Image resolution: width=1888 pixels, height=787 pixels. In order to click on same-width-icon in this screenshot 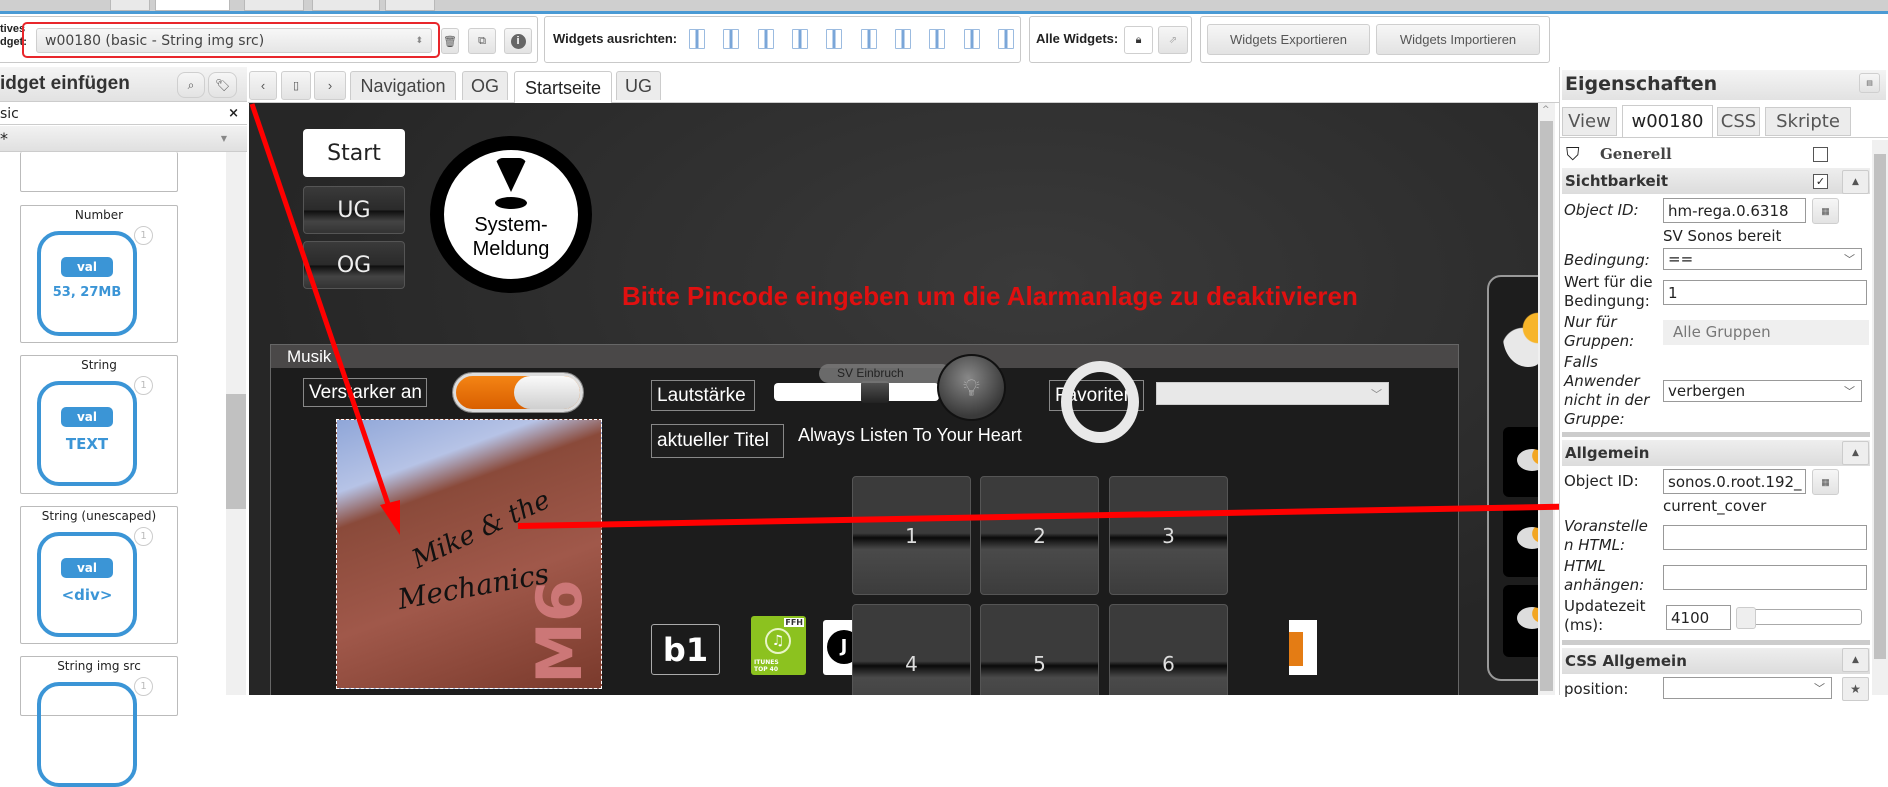, I will do `click(971, 39)`.